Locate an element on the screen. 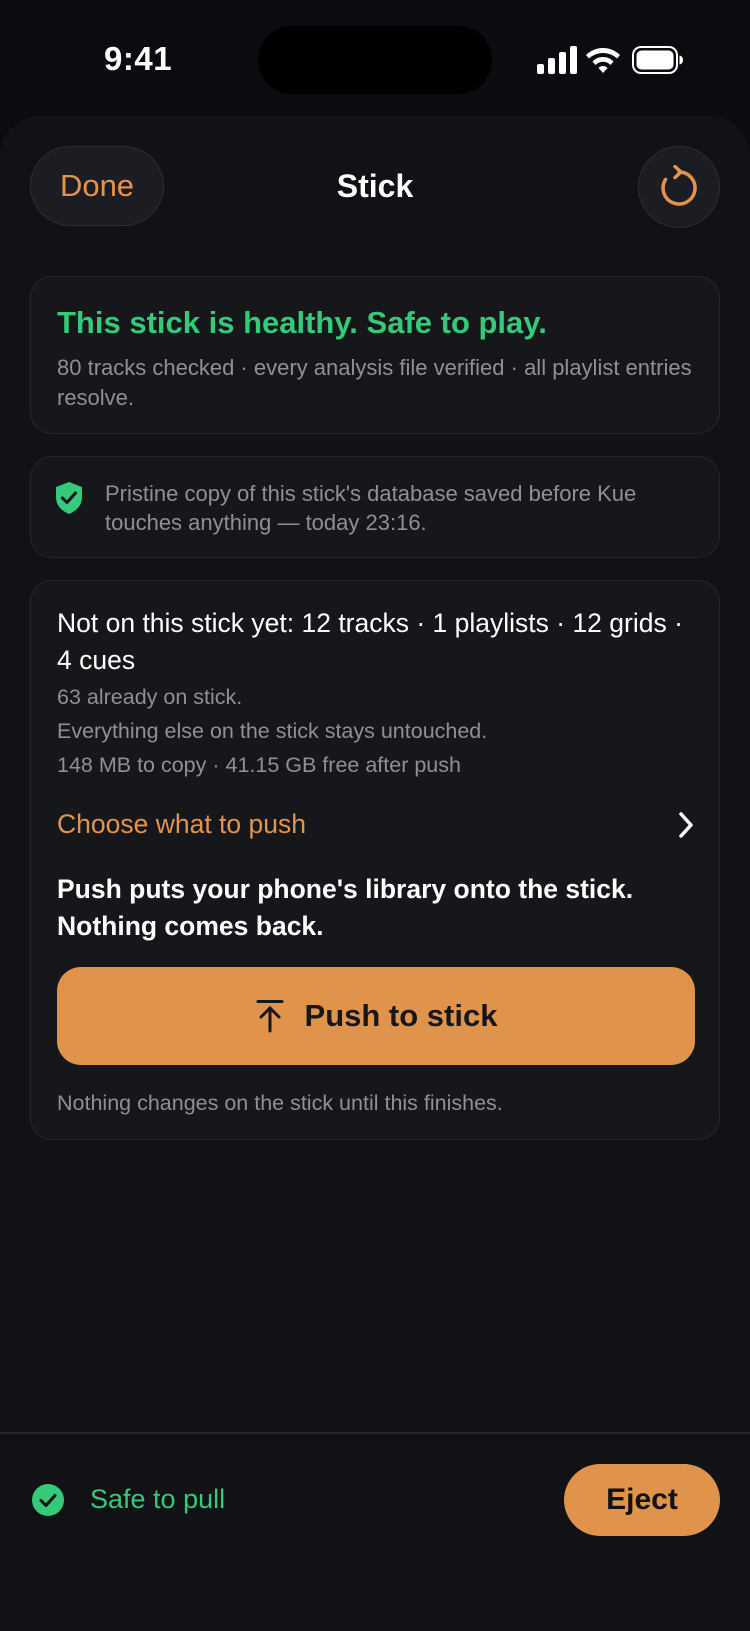 Image resolution: width=750 pixels, height=1631 pixels. refresh-button is located at coordinates (679, 187).